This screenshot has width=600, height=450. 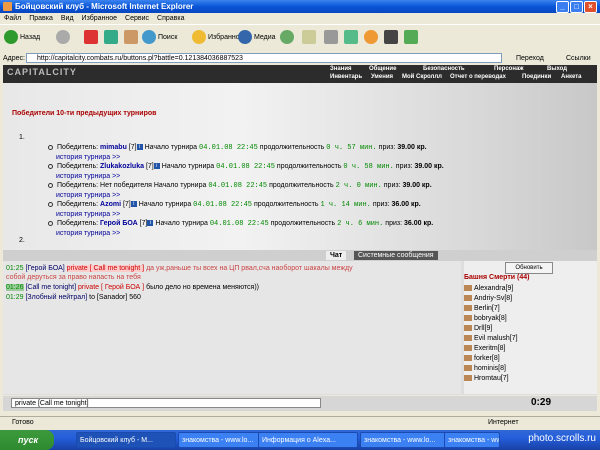 I want to click on nav-profile: Анкета, so click(x=571, y=77).